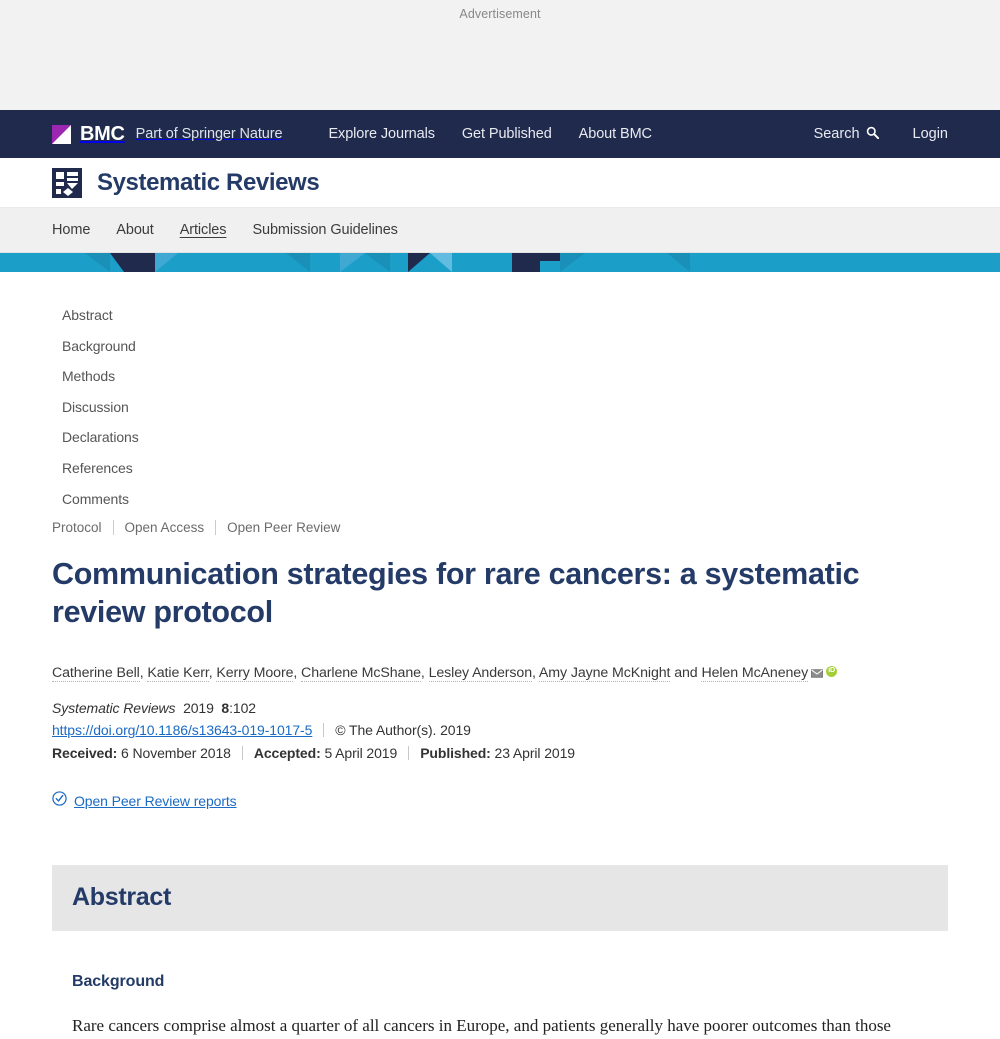 Image resolution: width=1000 pixels, height=1039 pixels. What do you see at coordinates (615, 134) in the screenshot?
I see `nav-about-bmc: About BMC` at bounding box center [615, 134].